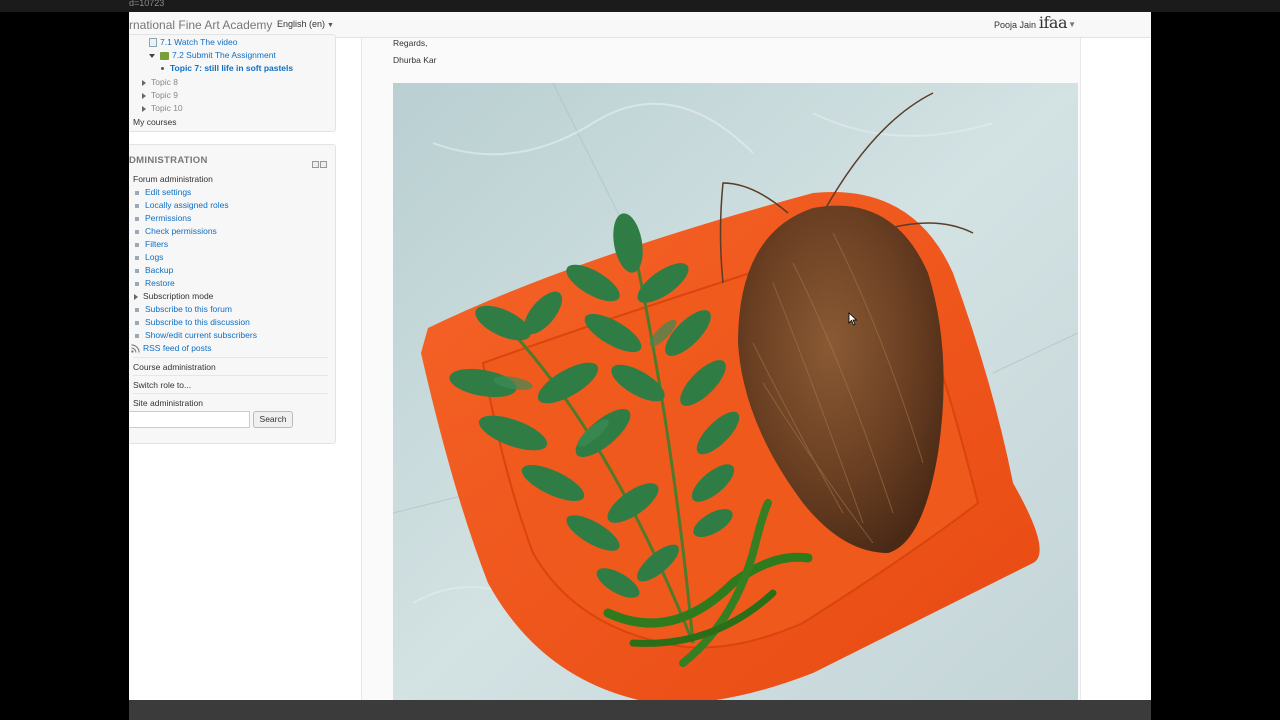  Describe the element at coordinates (154, 122) in the screenshot. I see `nav-item-my-courses: My courses` at that location.